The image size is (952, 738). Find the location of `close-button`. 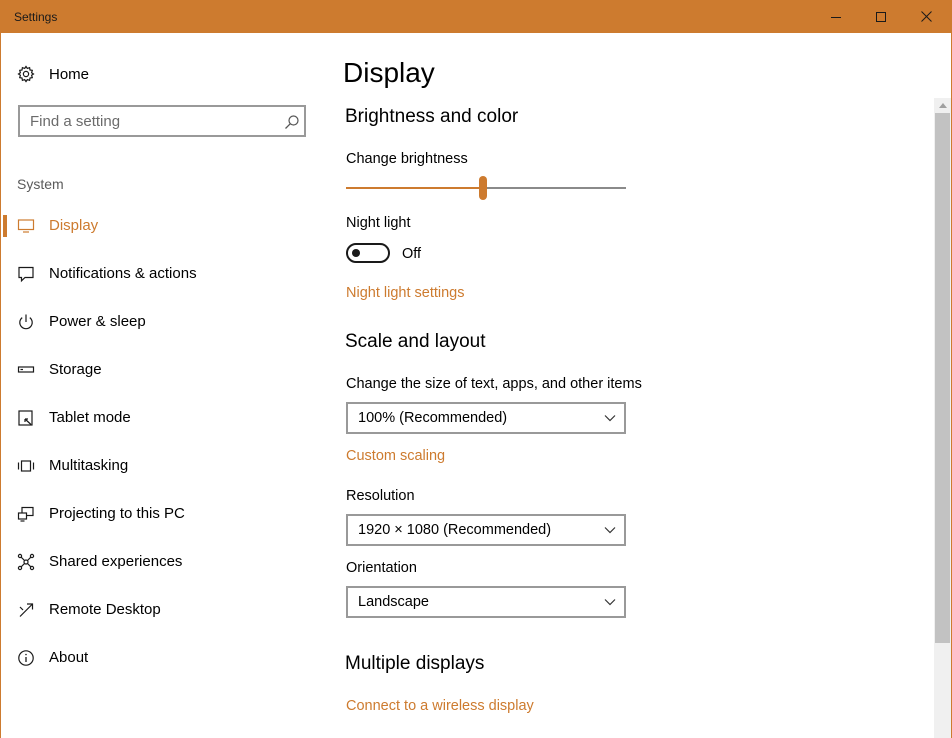

close-button is located at coordinates (926, 16).